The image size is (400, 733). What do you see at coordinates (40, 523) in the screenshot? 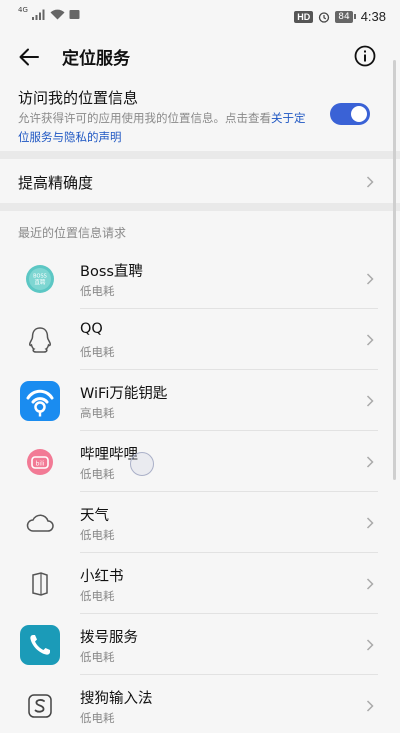
I see `weather-cloud-icon` at bounding box center [40, 523].